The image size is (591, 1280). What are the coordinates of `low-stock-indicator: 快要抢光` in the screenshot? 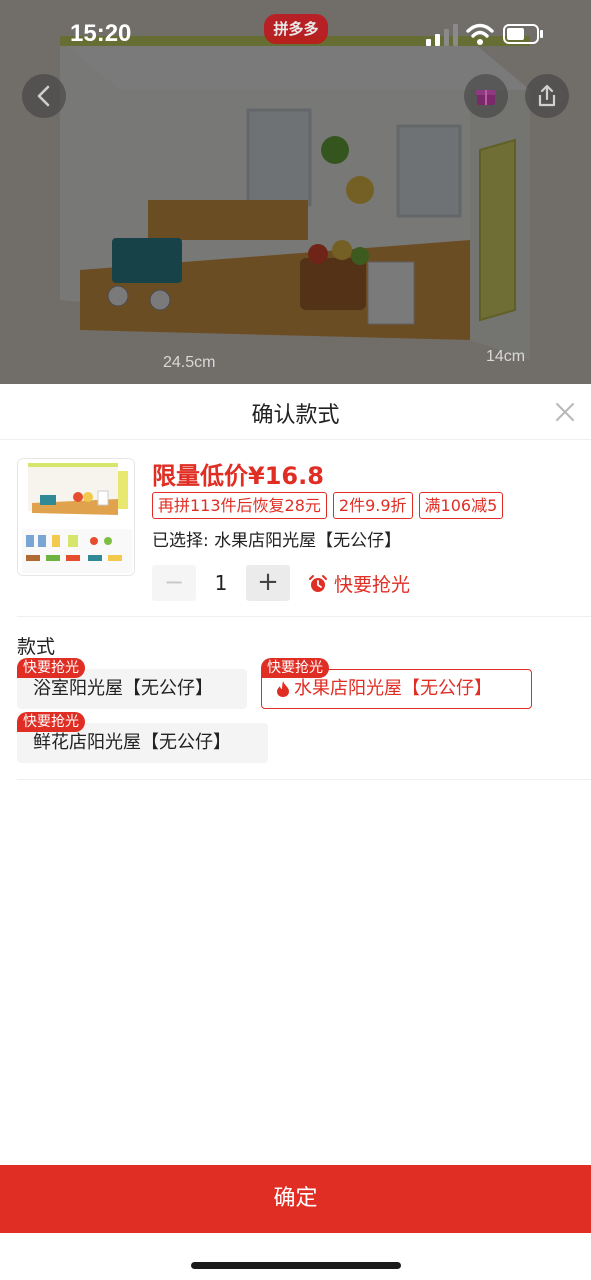 It's located at (359, 583).